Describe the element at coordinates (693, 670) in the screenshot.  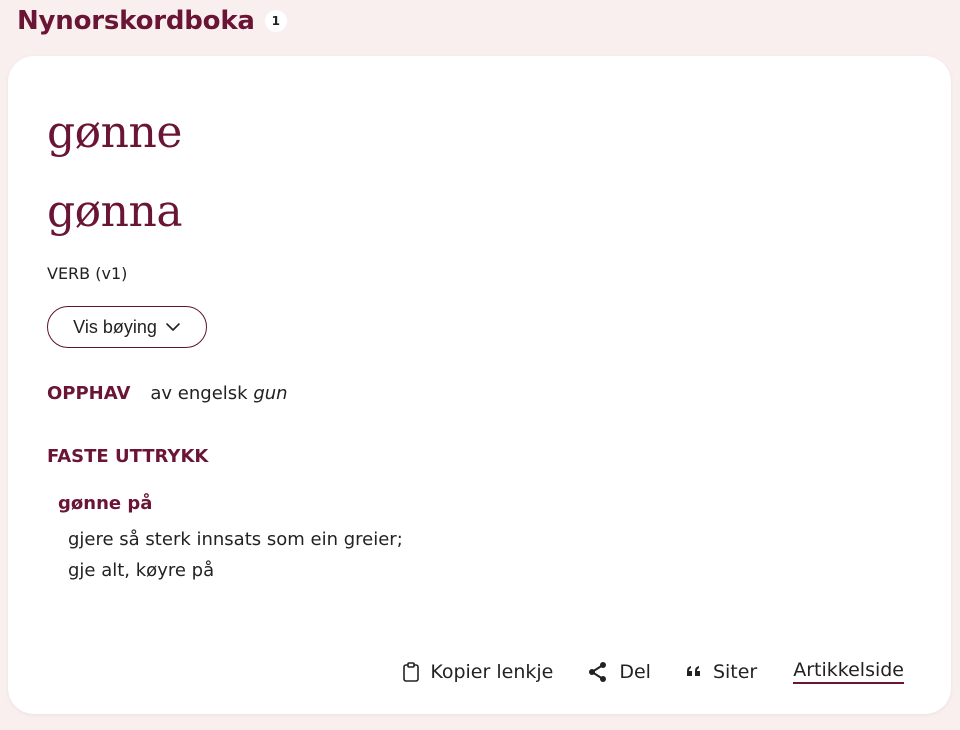
I see `quote-icon` at that location.